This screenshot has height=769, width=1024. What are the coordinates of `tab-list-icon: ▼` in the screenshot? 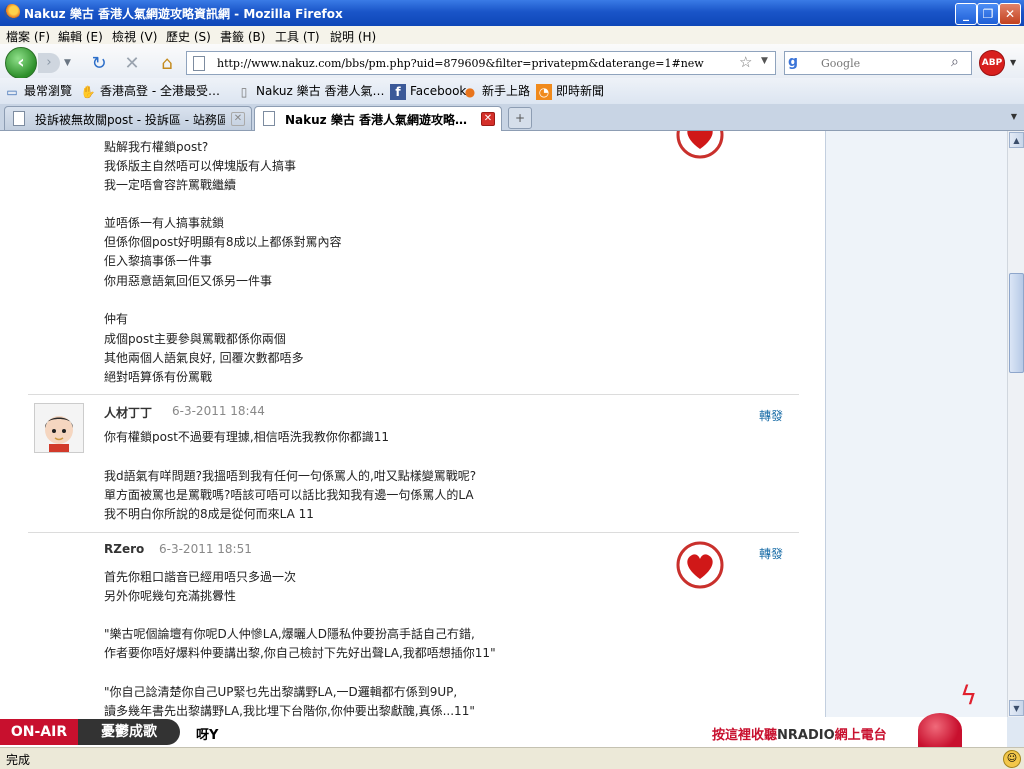 It's located at (1014, 117).